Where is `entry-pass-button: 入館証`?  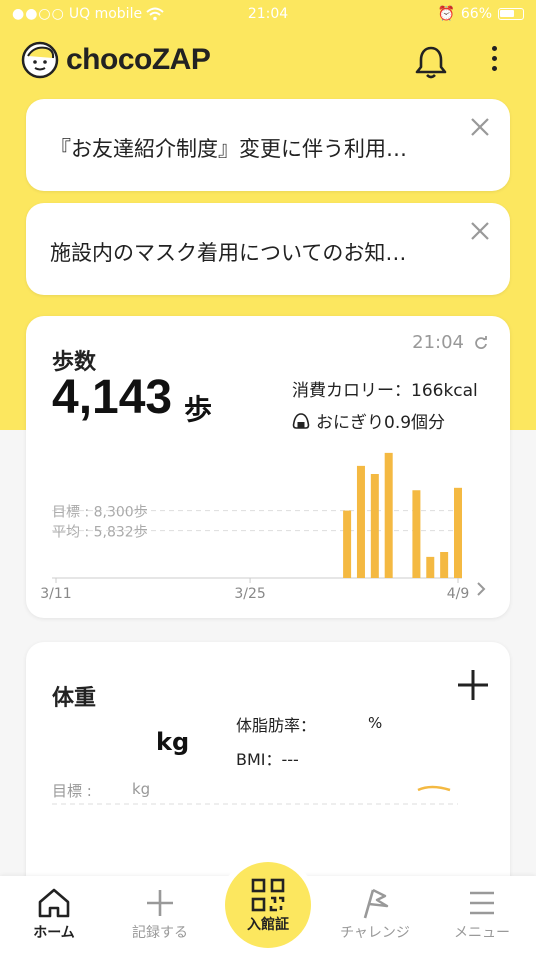 entry-pass-button: 入館証 is located at coordinates (268, 905).